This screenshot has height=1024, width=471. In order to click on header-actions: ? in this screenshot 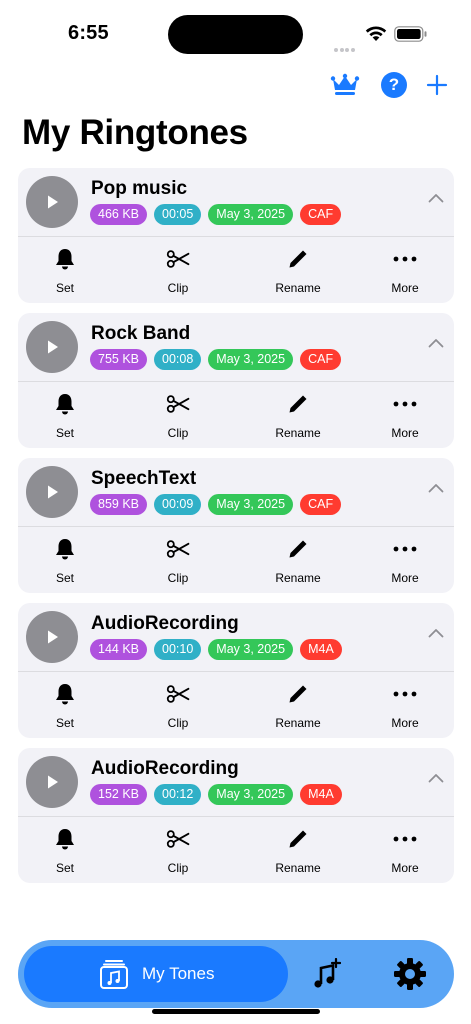, I will do `click(235, 85)`.